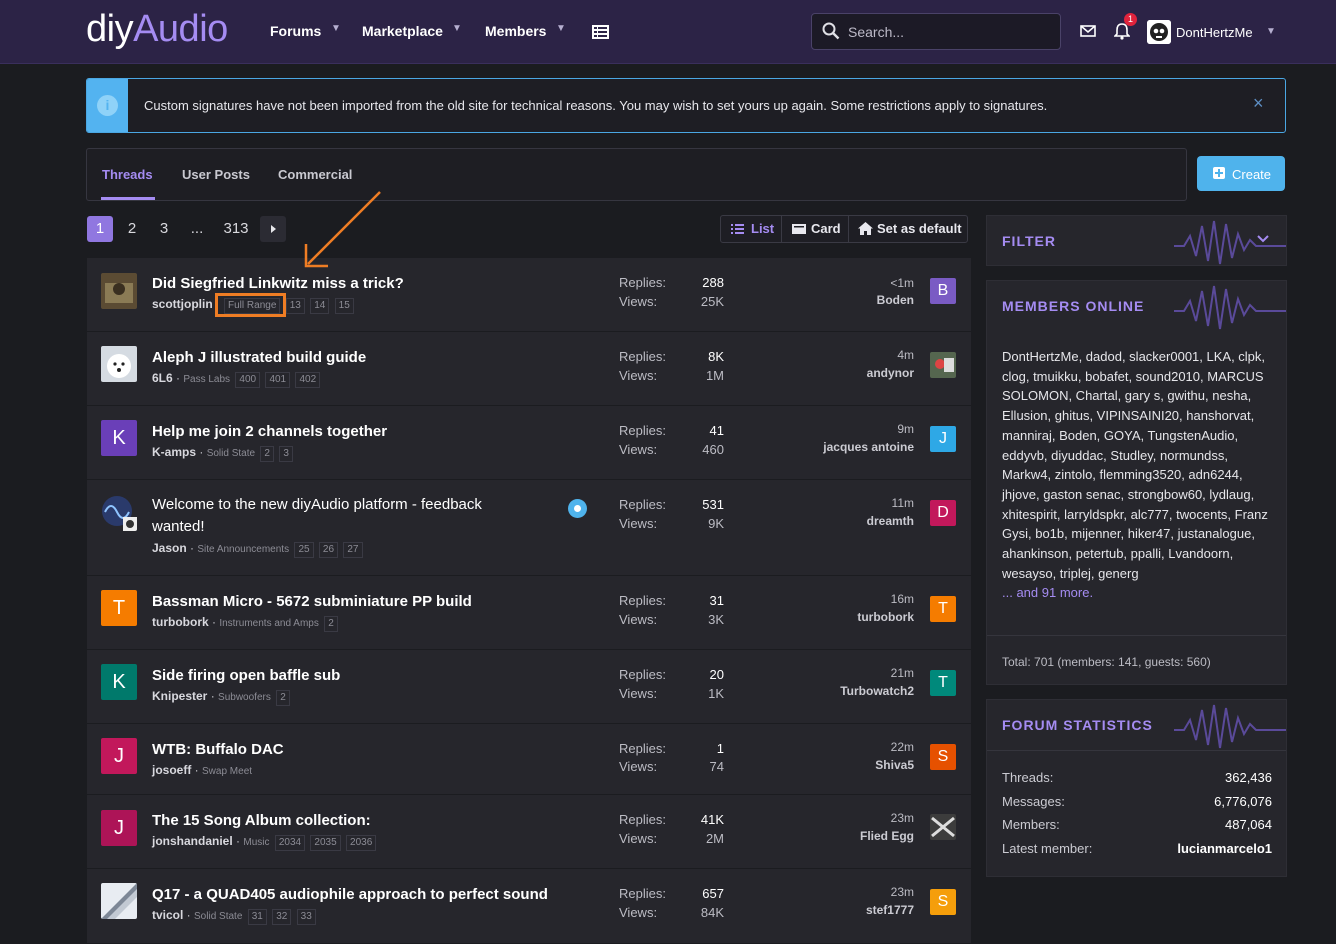 The image size is (1336, 944). What do you see at coordinates (600, 32) in the screenshot?
I see `whats-new-list-icon` at bounding box center [600, 32].